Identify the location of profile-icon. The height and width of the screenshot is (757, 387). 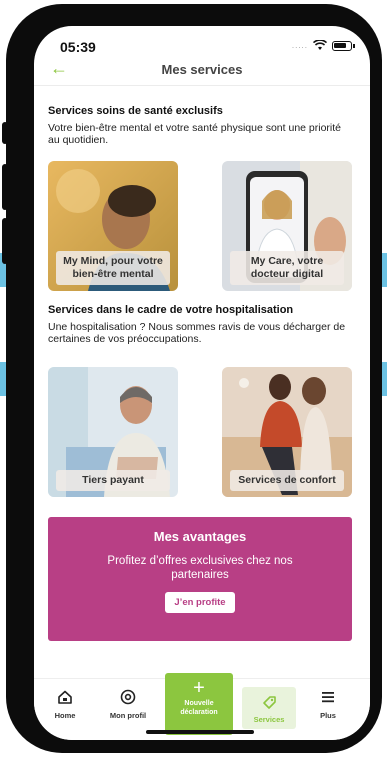
(128, 697).